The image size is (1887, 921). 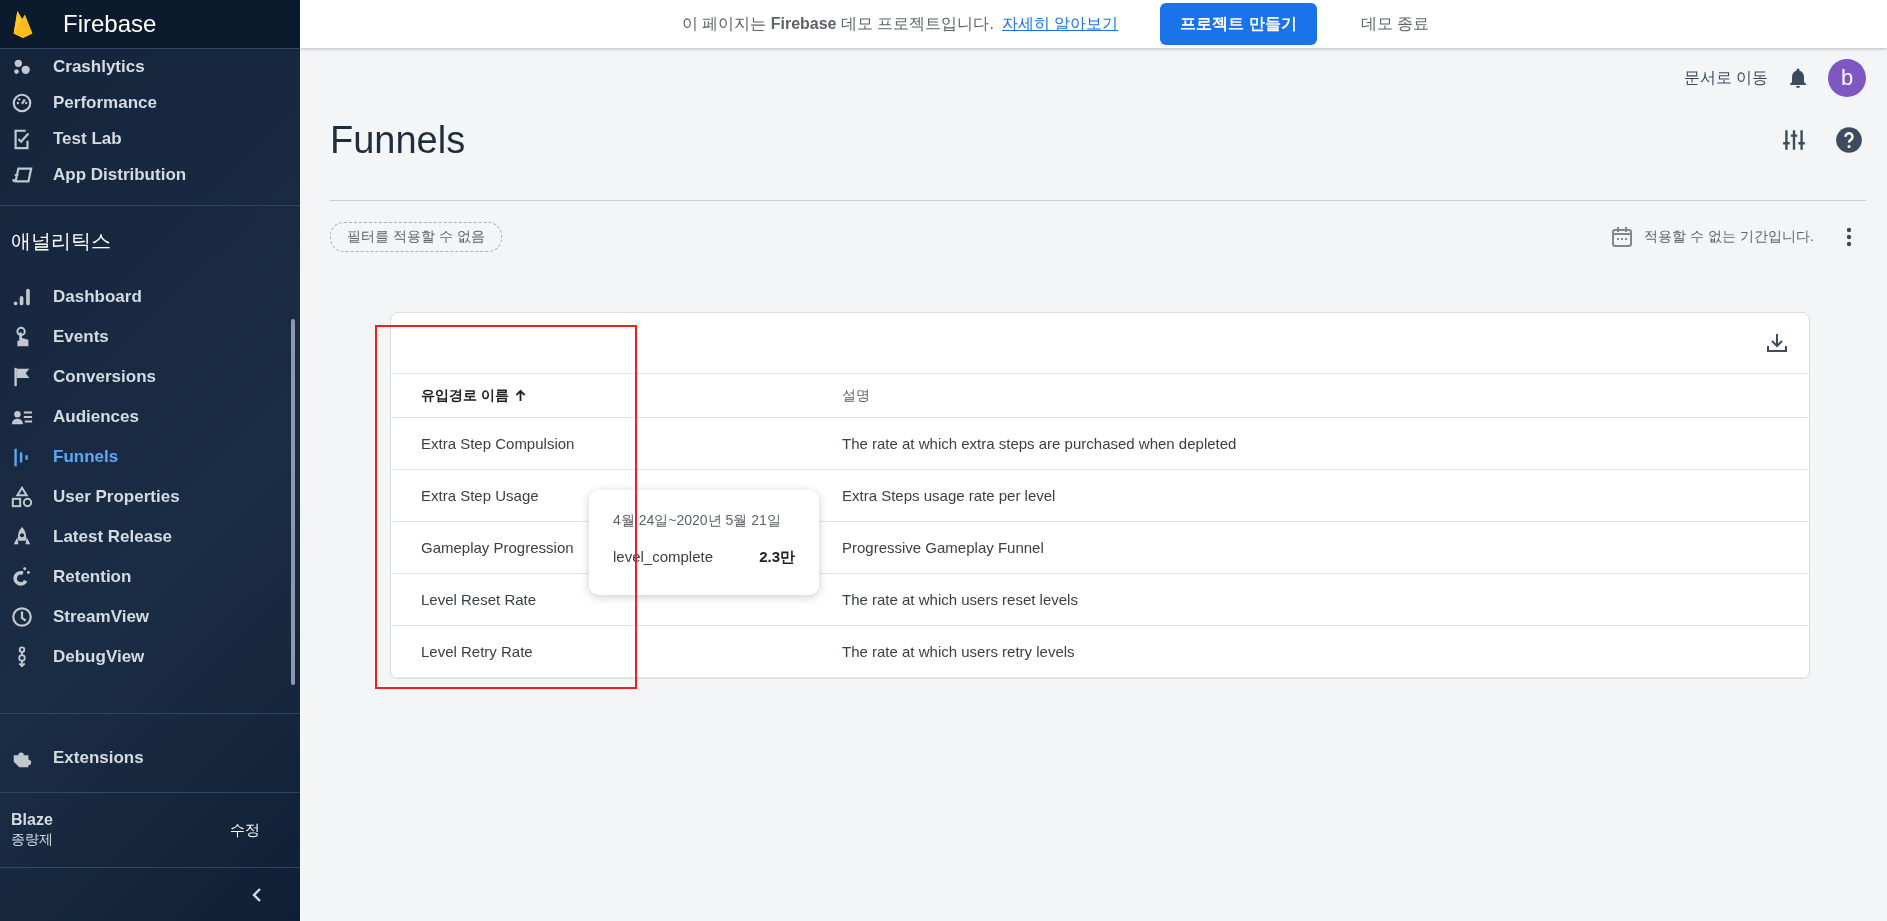 I want to click on nav-item: Events, so click(x=150, y=337).